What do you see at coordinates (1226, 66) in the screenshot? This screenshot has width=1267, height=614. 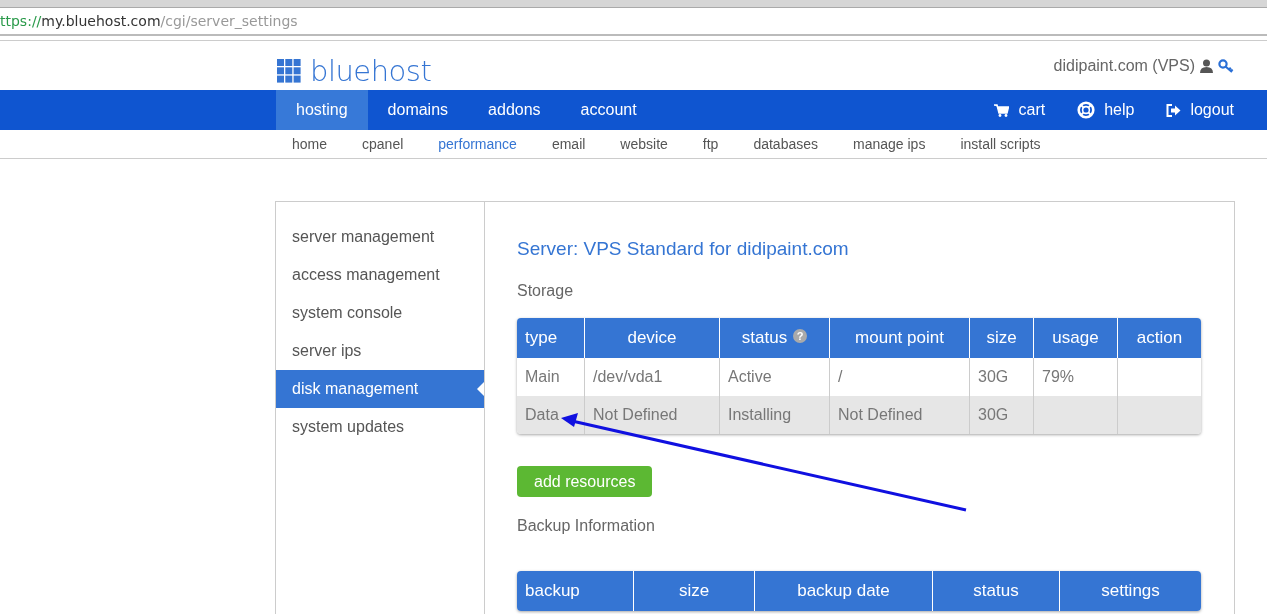 I see `key-icon` at bounding box center [1226, 66].